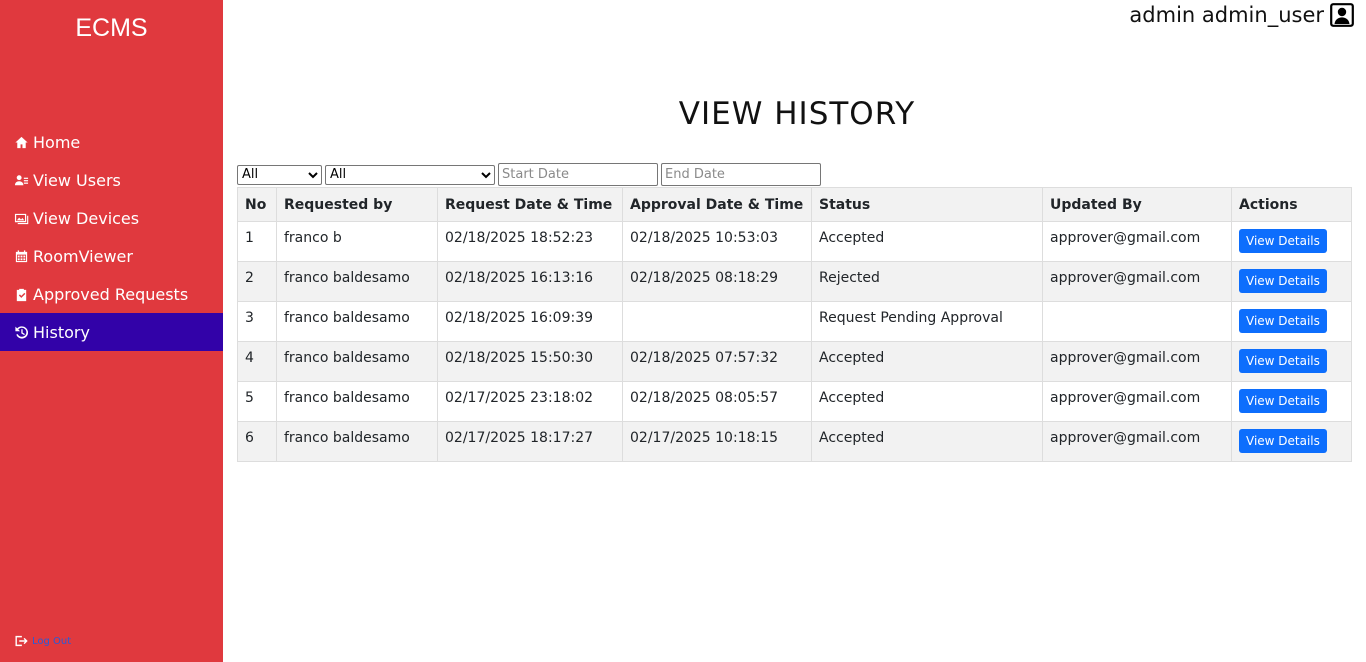 The width and height of the screenshot is (1366, 662). I want to click on start-date-input, so click(578, 174).